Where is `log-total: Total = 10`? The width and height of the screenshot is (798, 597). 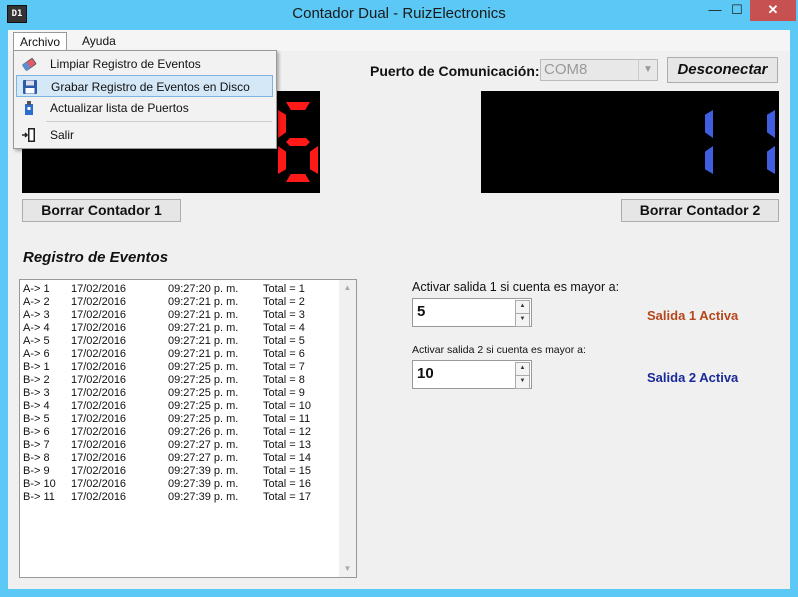 log-total: Total = 10 is located at coordinates (287, 406).